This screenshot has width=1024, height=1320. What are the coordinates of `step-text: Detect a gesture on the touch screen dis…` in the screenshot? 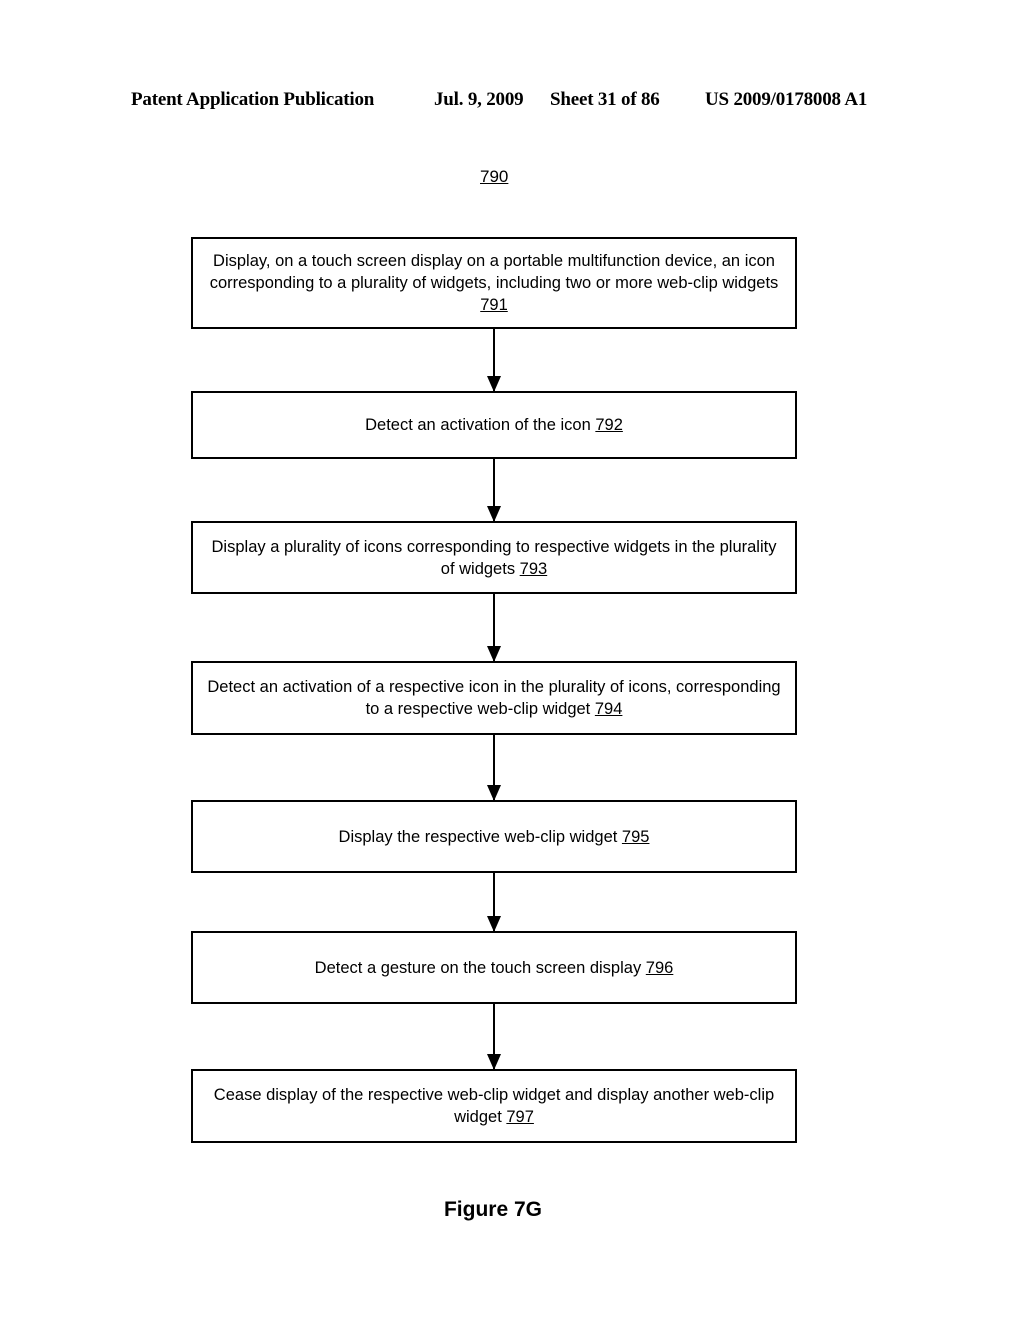 It's located at (494, 967).